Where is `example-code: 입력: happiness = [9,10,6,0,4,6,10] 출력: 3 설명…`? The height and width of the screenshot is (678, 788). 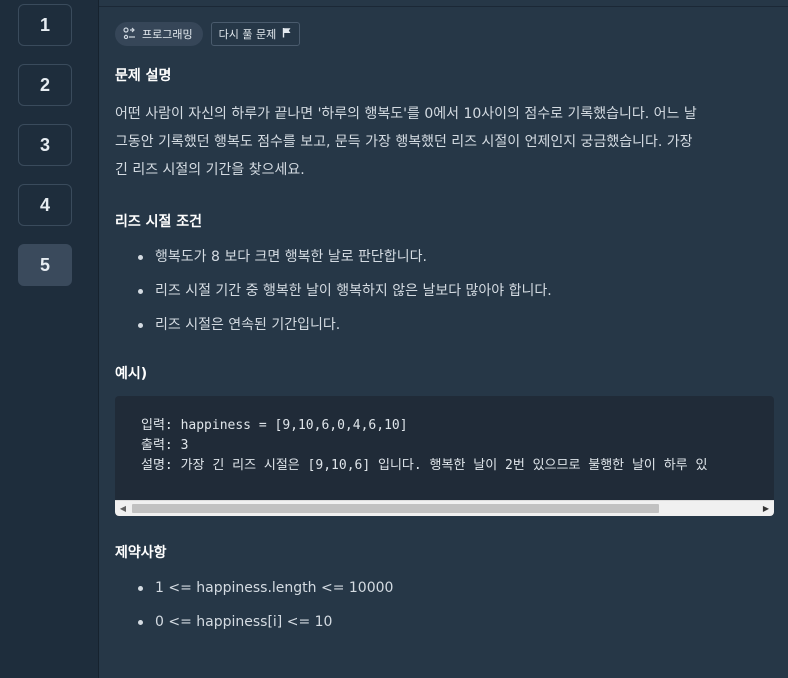
example-code: 입력: happiness = [9,10,6,0,4,6,10] 출력: 3 설명… is located at coordinates (424, 446).